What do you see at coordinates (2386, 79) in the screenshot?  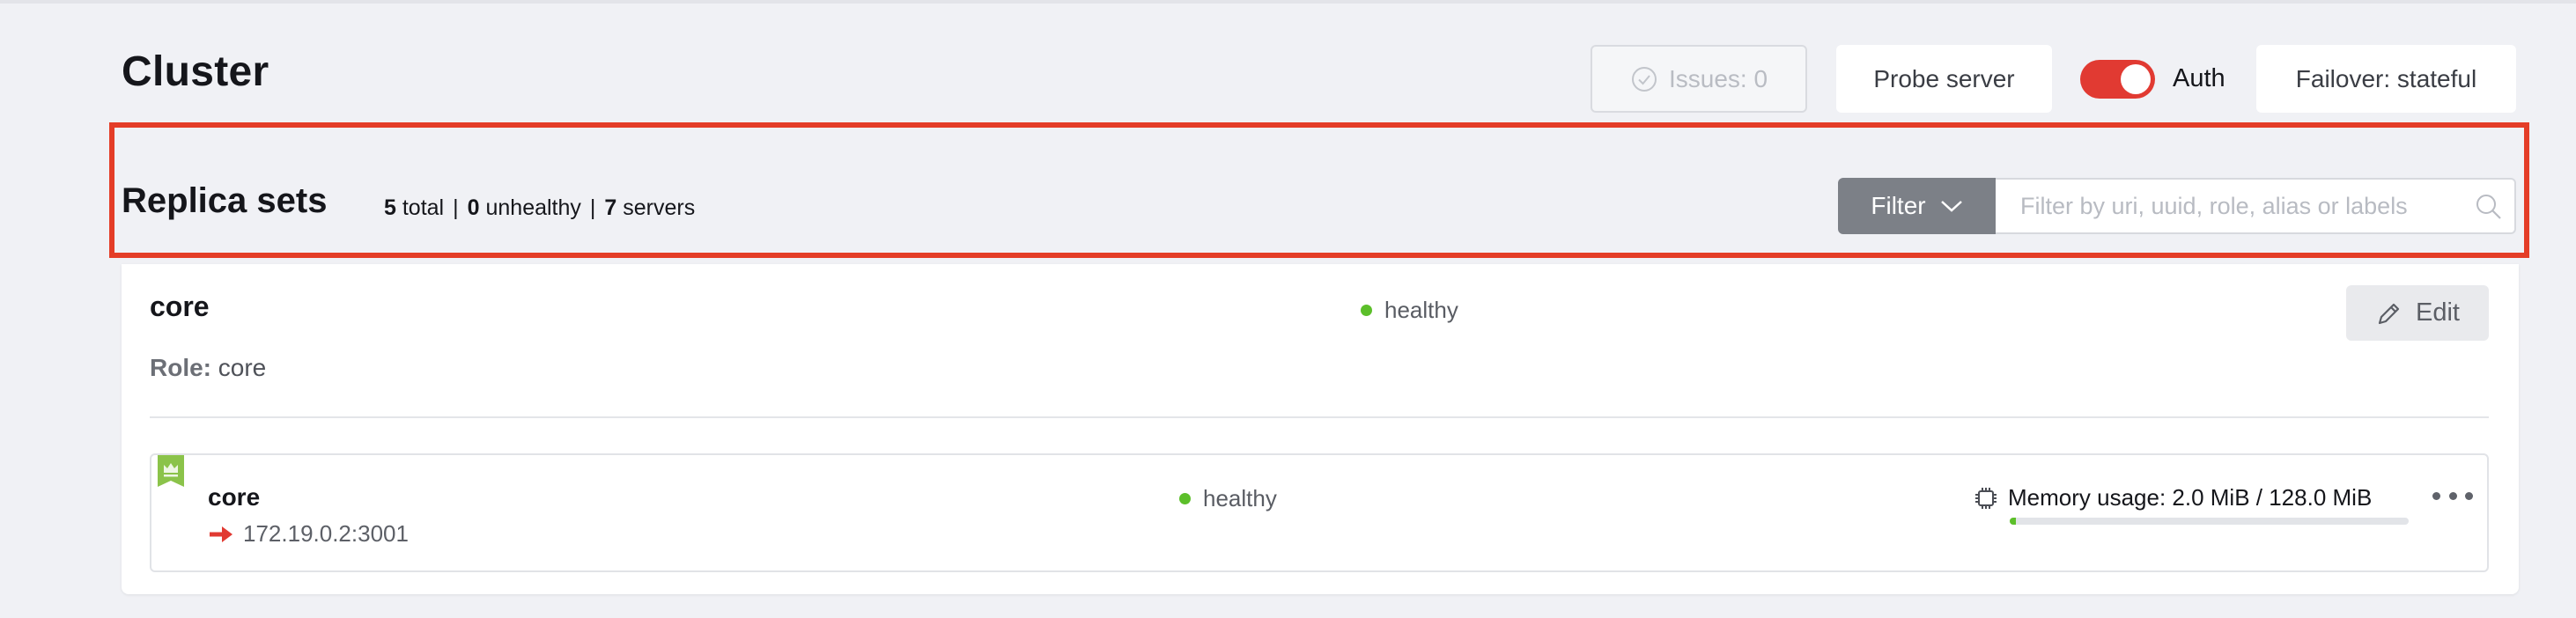 I see `failover-button: Failover: stateful` at bounding box center [2386, 79].